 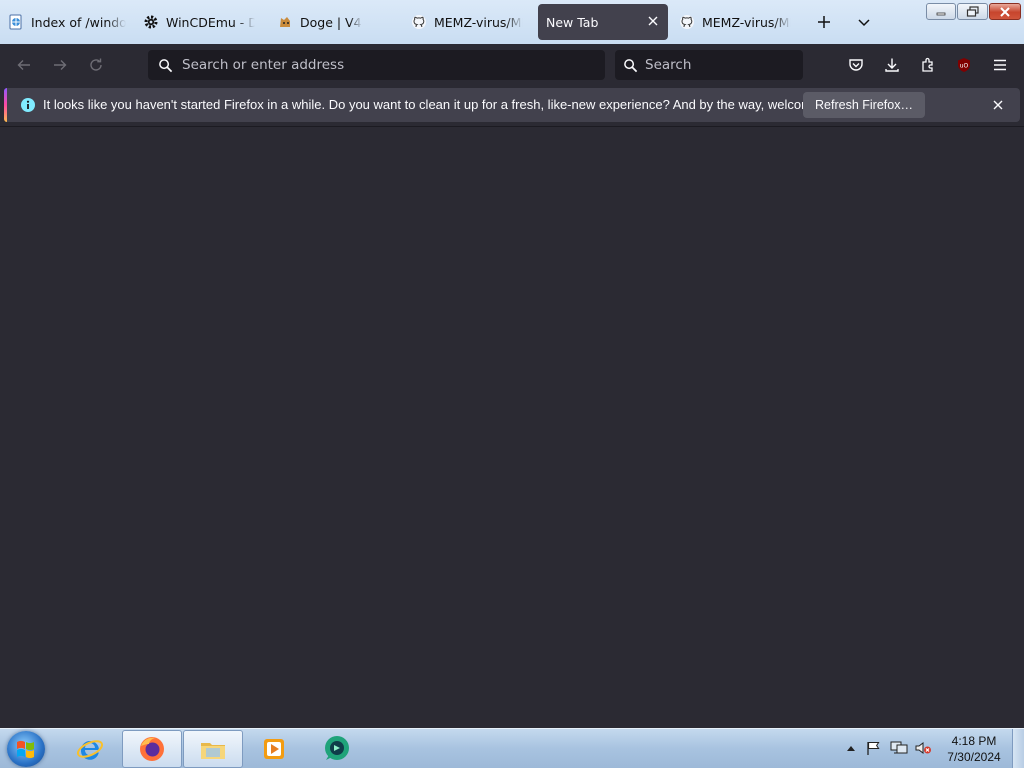 I want to click on minimize-button, so click(x=941, y=11).